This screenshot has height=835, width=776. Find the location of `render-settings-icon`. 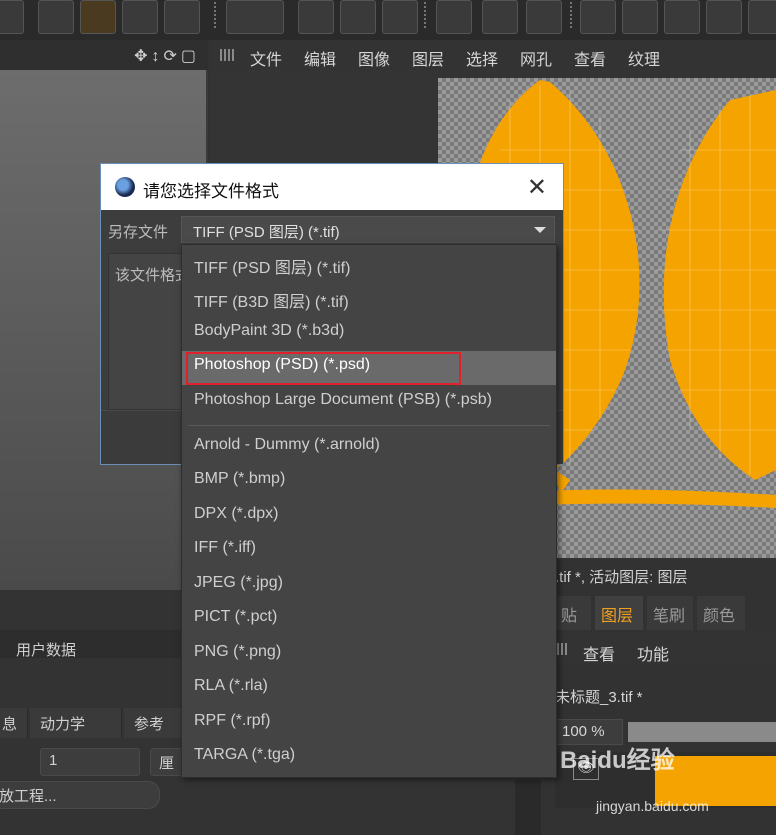

render-settings-icon is located at coordinates (255, 17).